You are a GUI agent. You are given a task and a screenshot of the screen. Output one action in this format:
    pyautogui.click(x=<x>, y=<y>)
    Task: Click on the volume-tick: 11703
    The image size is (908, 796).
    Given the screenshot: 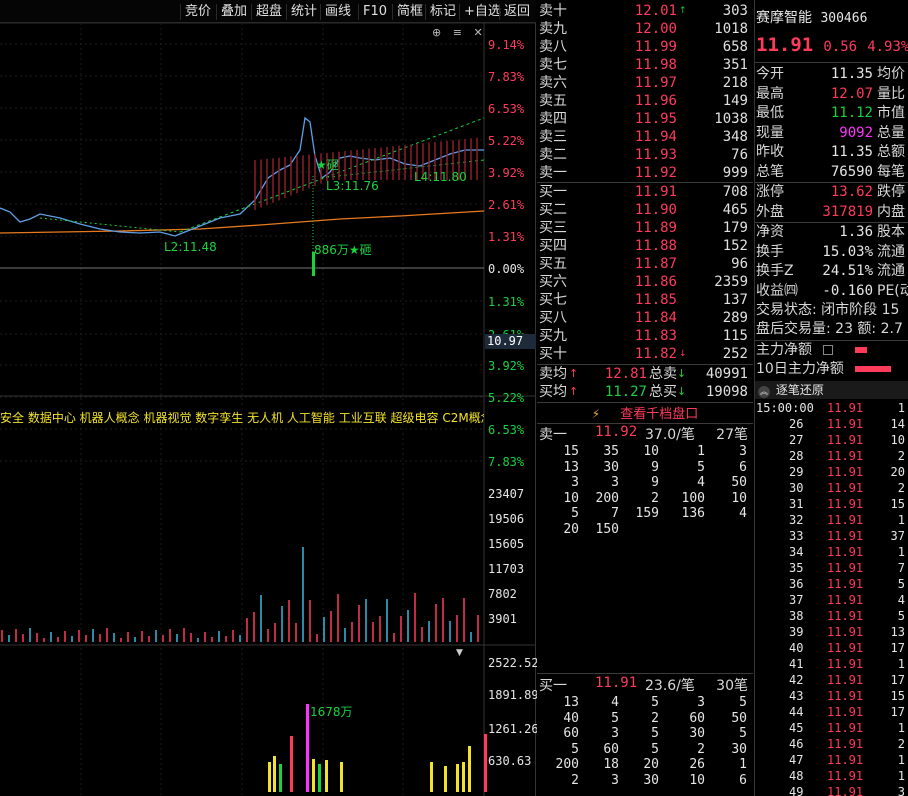 What is the action you would take?
    pyautogui.click(x=506, y=569)
    